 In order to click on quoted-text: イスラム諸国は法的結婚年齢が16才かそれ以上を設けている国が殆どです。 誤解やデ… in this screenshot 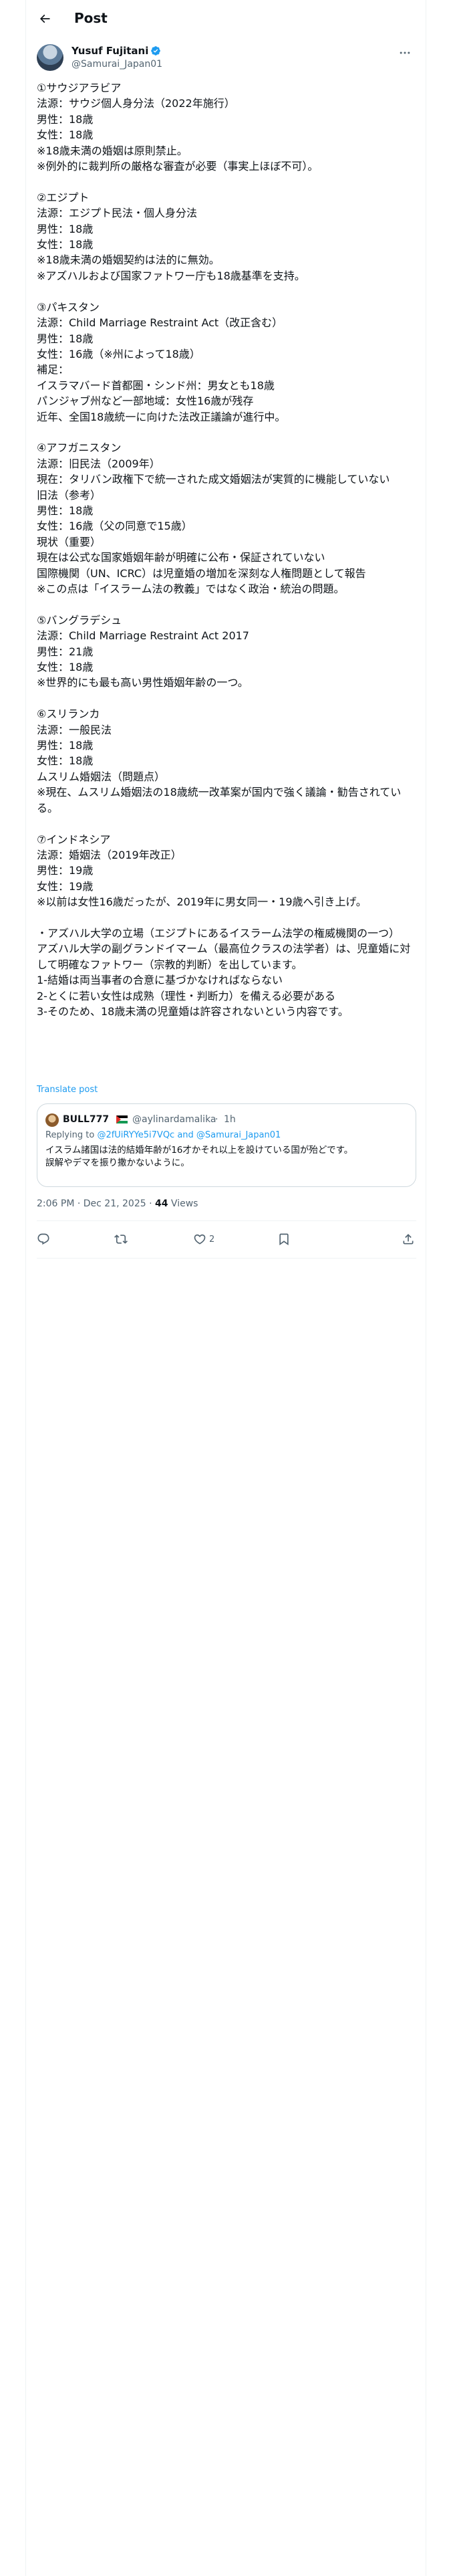, I will do `click(199, 1156)`.